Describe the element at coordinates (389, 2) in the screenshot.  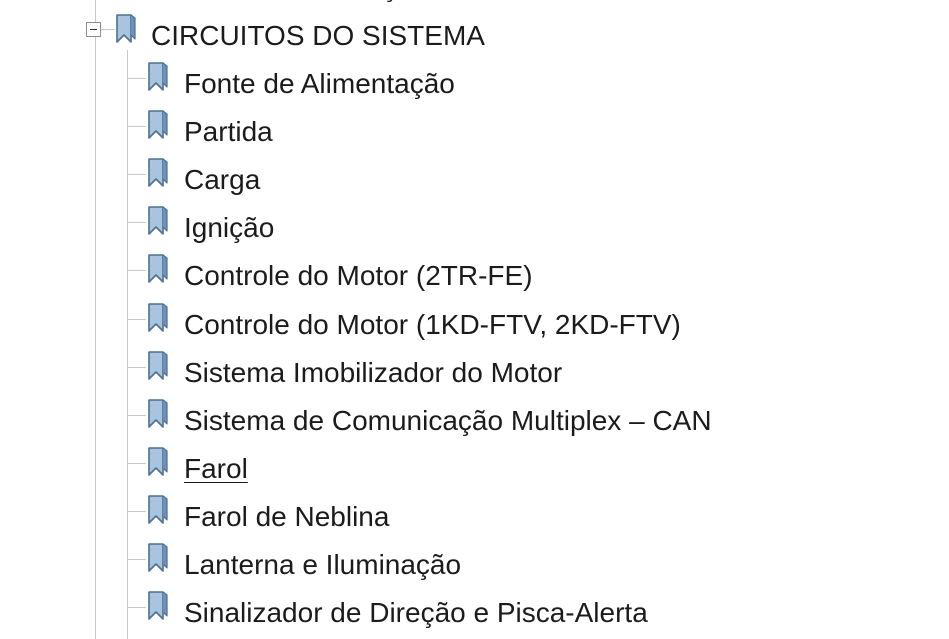
I see `clipped-previous-item: ç` at that location.